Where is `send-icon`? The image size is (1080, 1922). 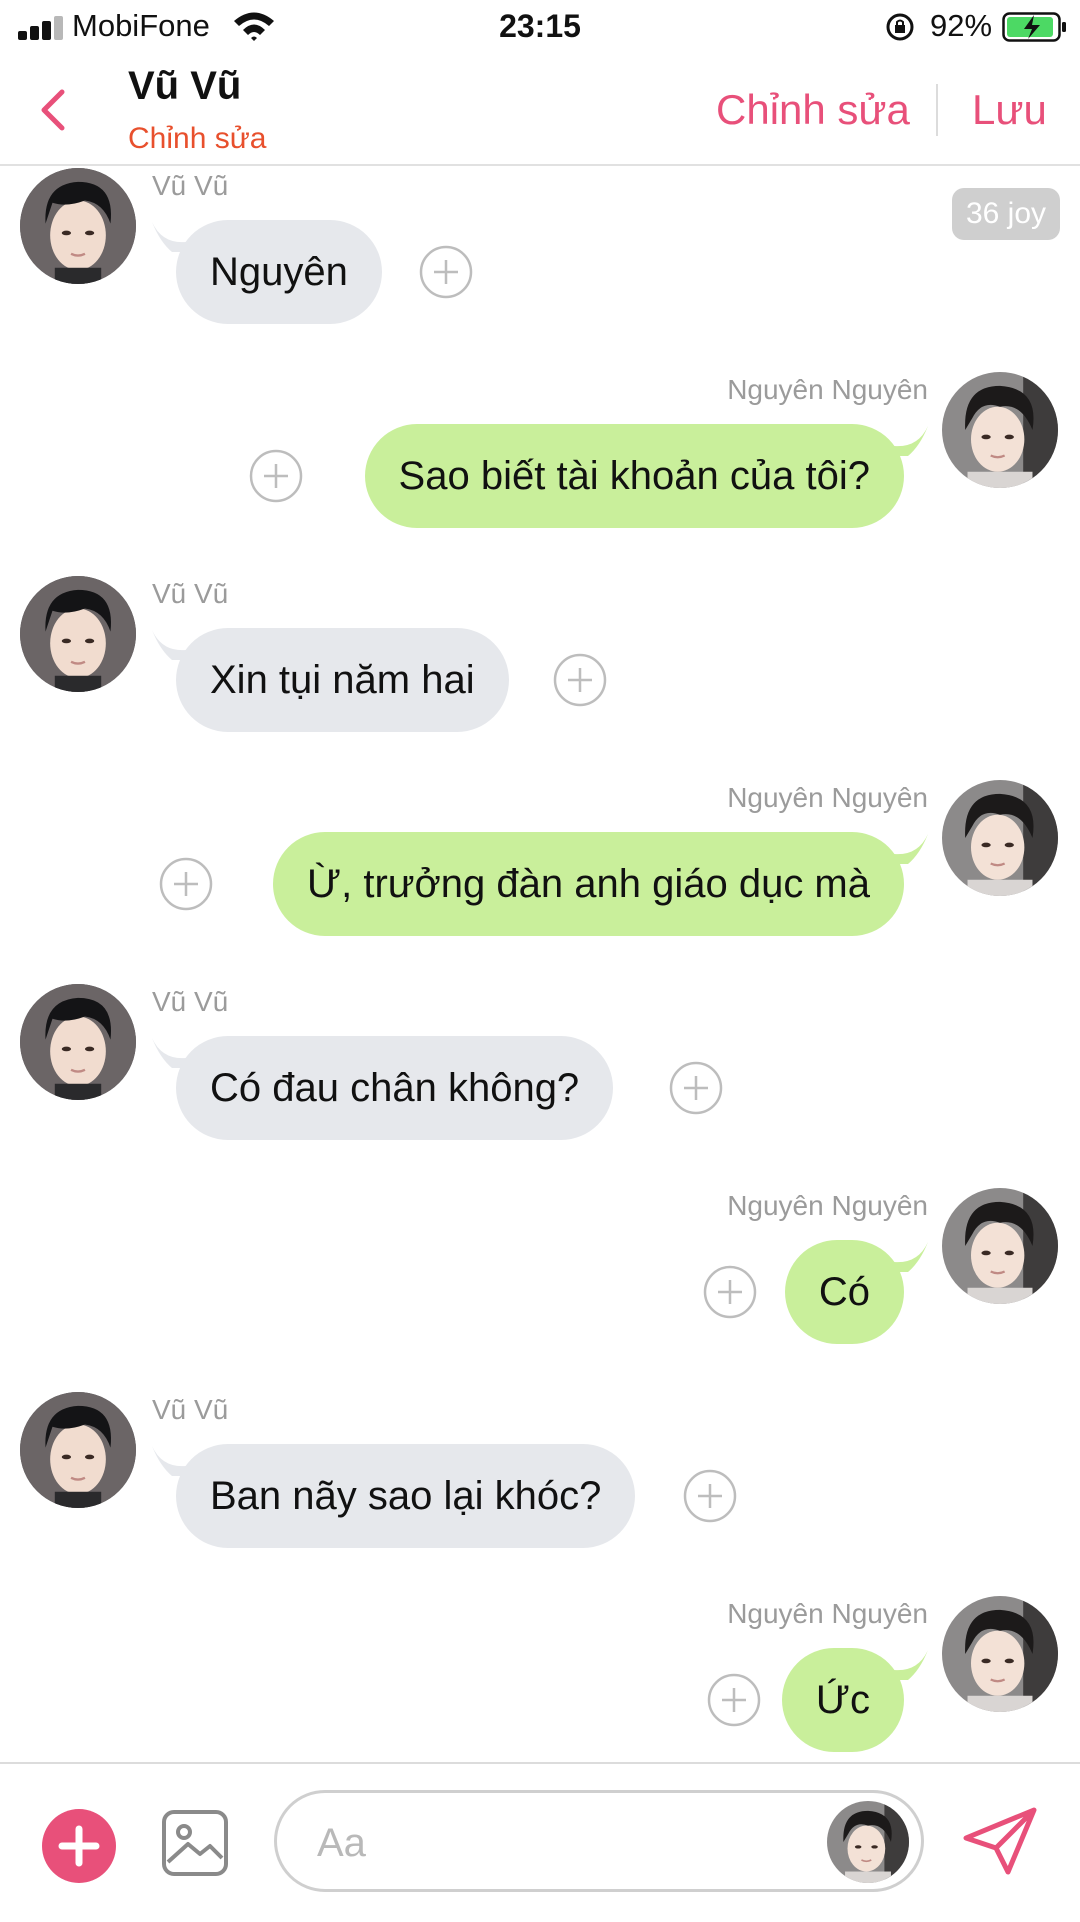
send-icon is located at coordinates (1000, 1841).